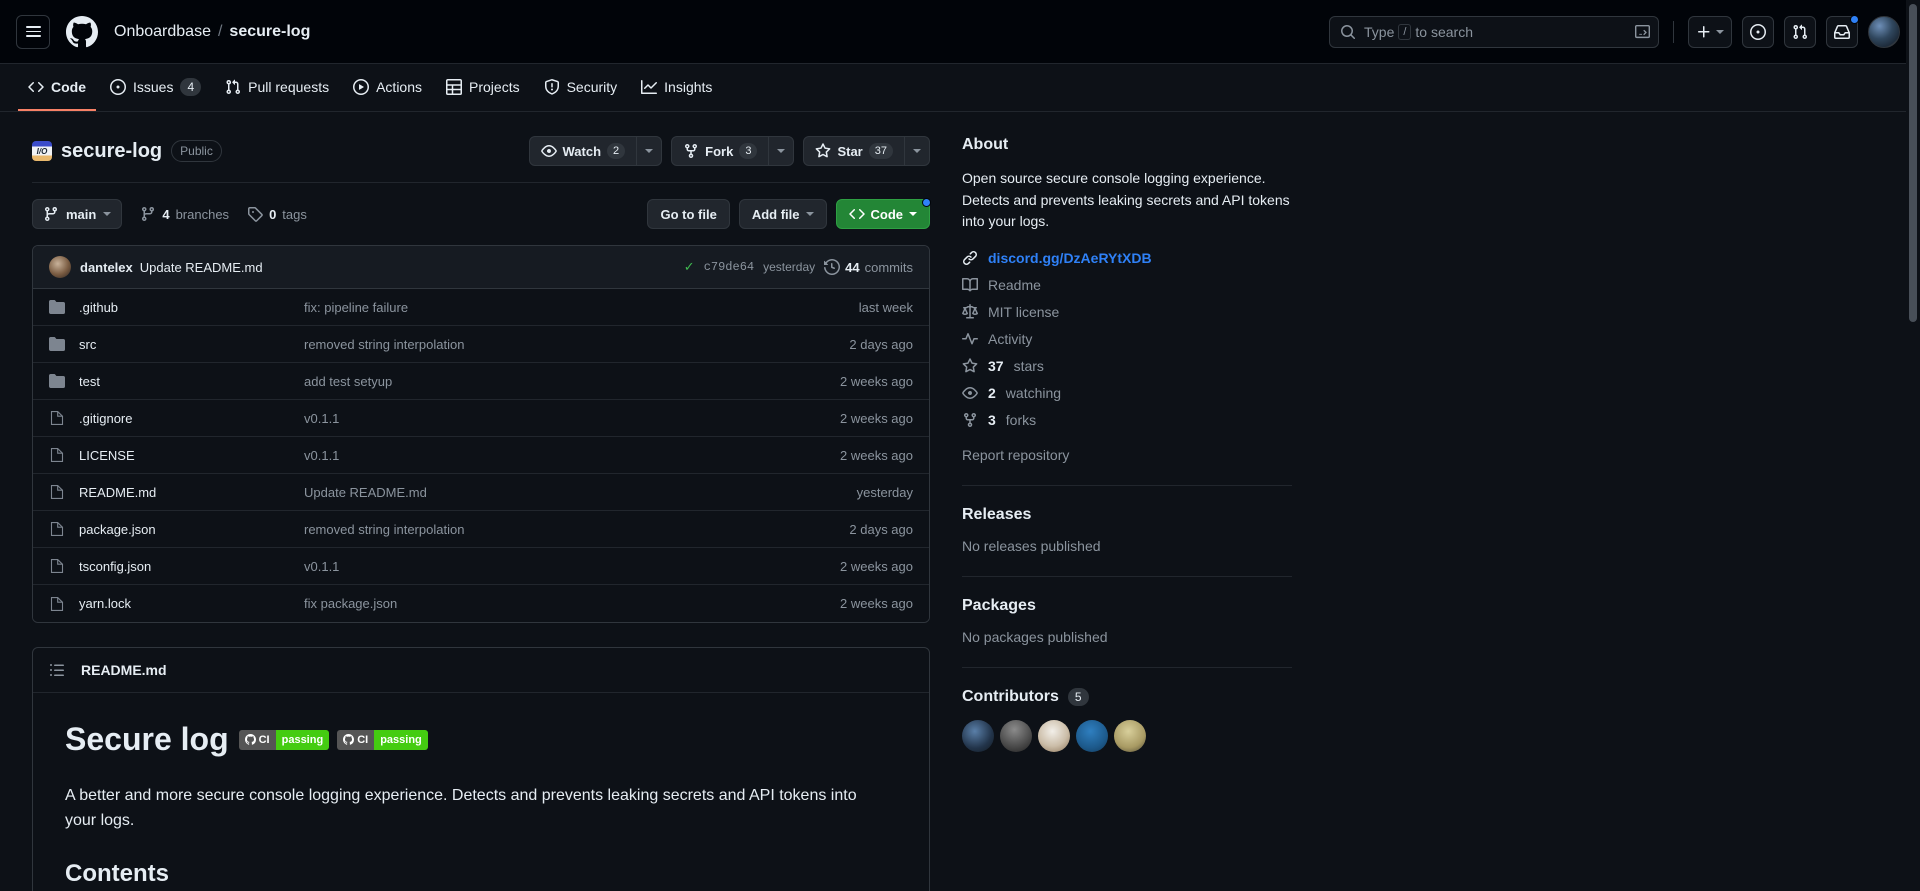 The image size is (1920, 891). What do you see at coordinates (852, 267) in the screenshot?
I see `commits-count: 44` at bounding box center [852, 267].